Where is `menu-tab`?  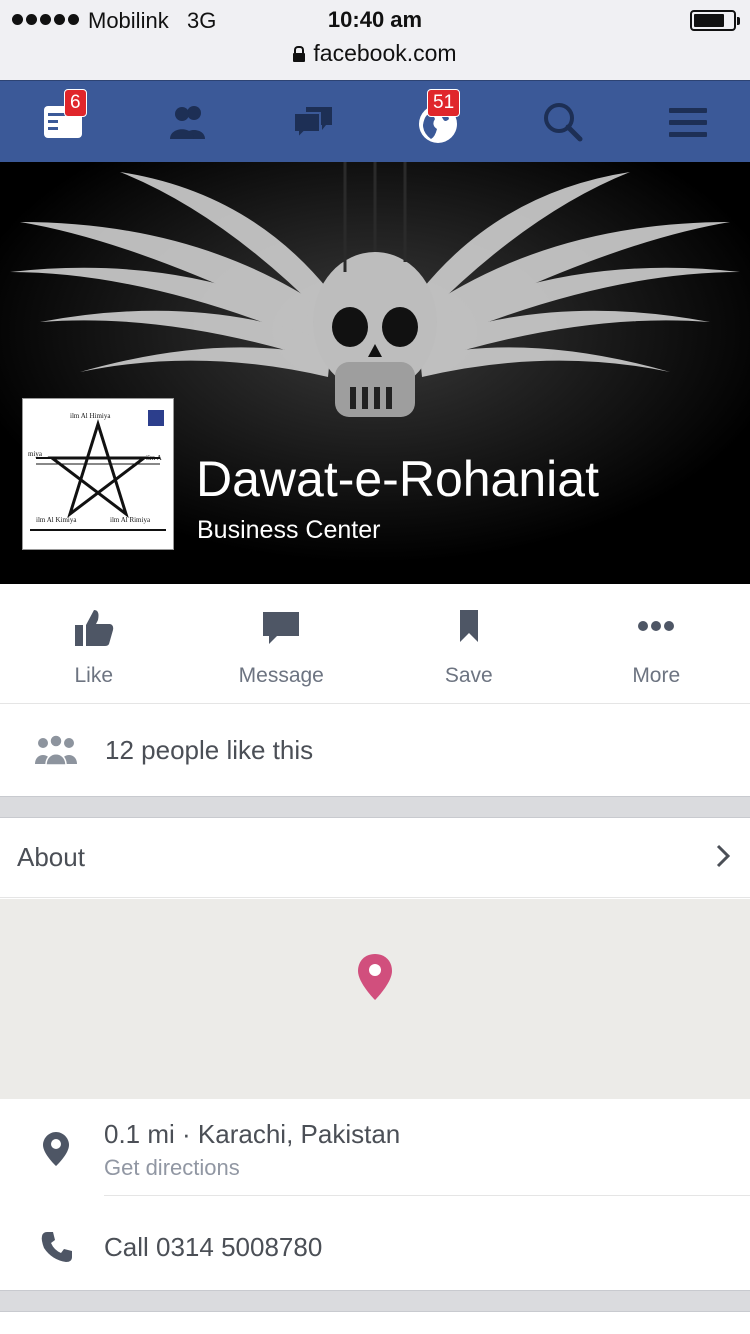
menu-tab is located at coordinates (687, 122).